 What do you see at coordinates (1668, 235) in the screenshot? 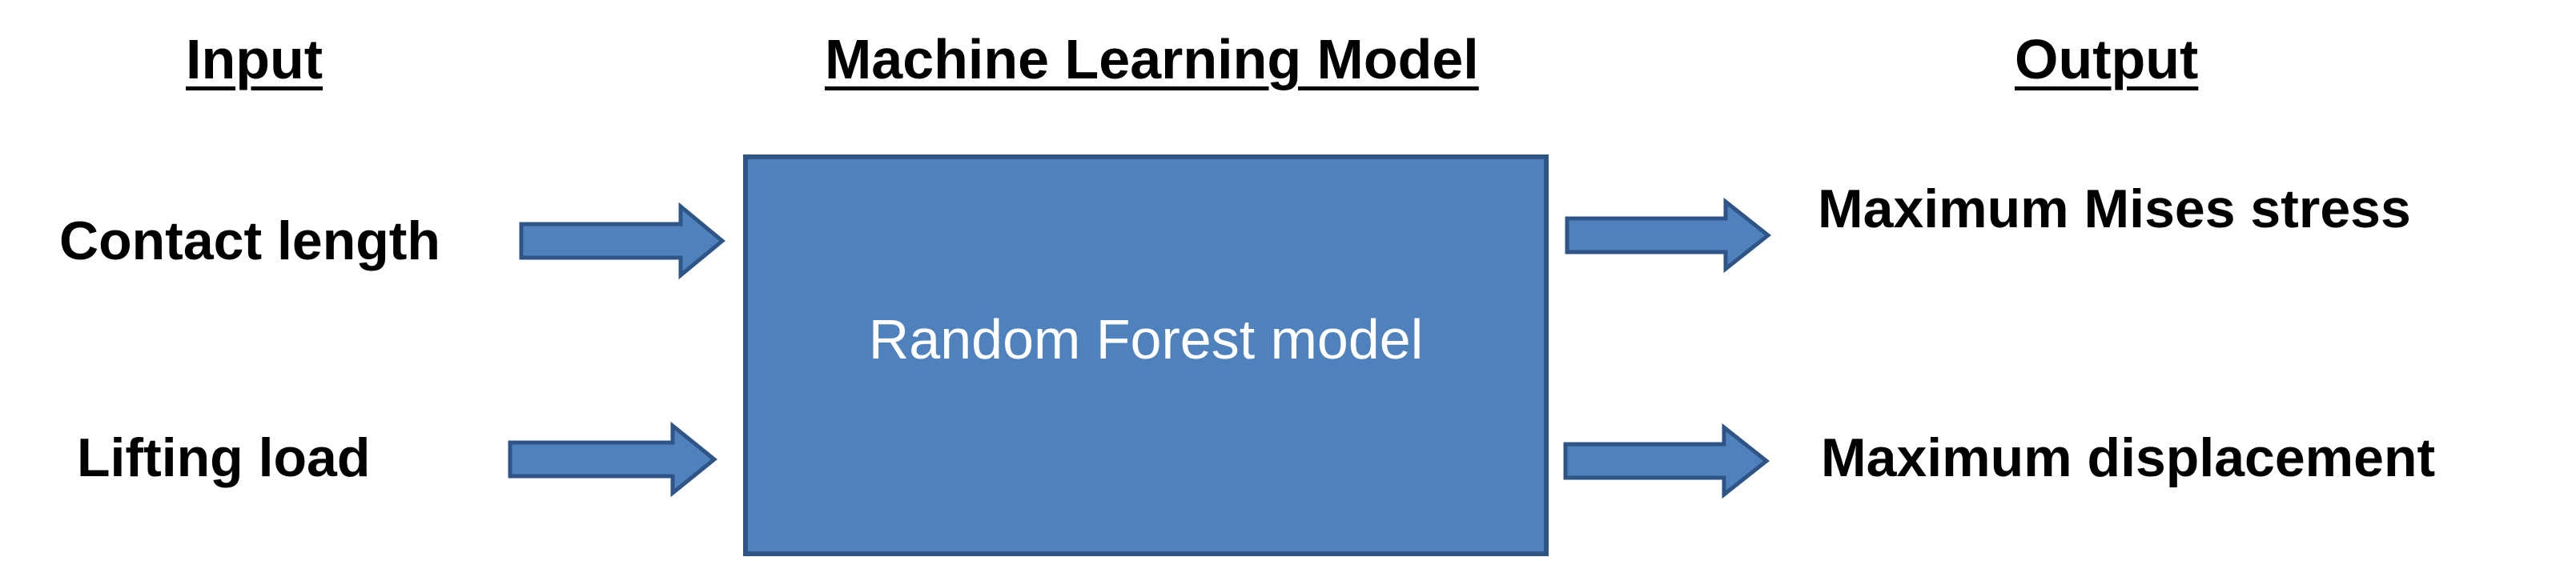
I see `arrow-model-to-max-mises-stress` at bounding box center [1668, 235].